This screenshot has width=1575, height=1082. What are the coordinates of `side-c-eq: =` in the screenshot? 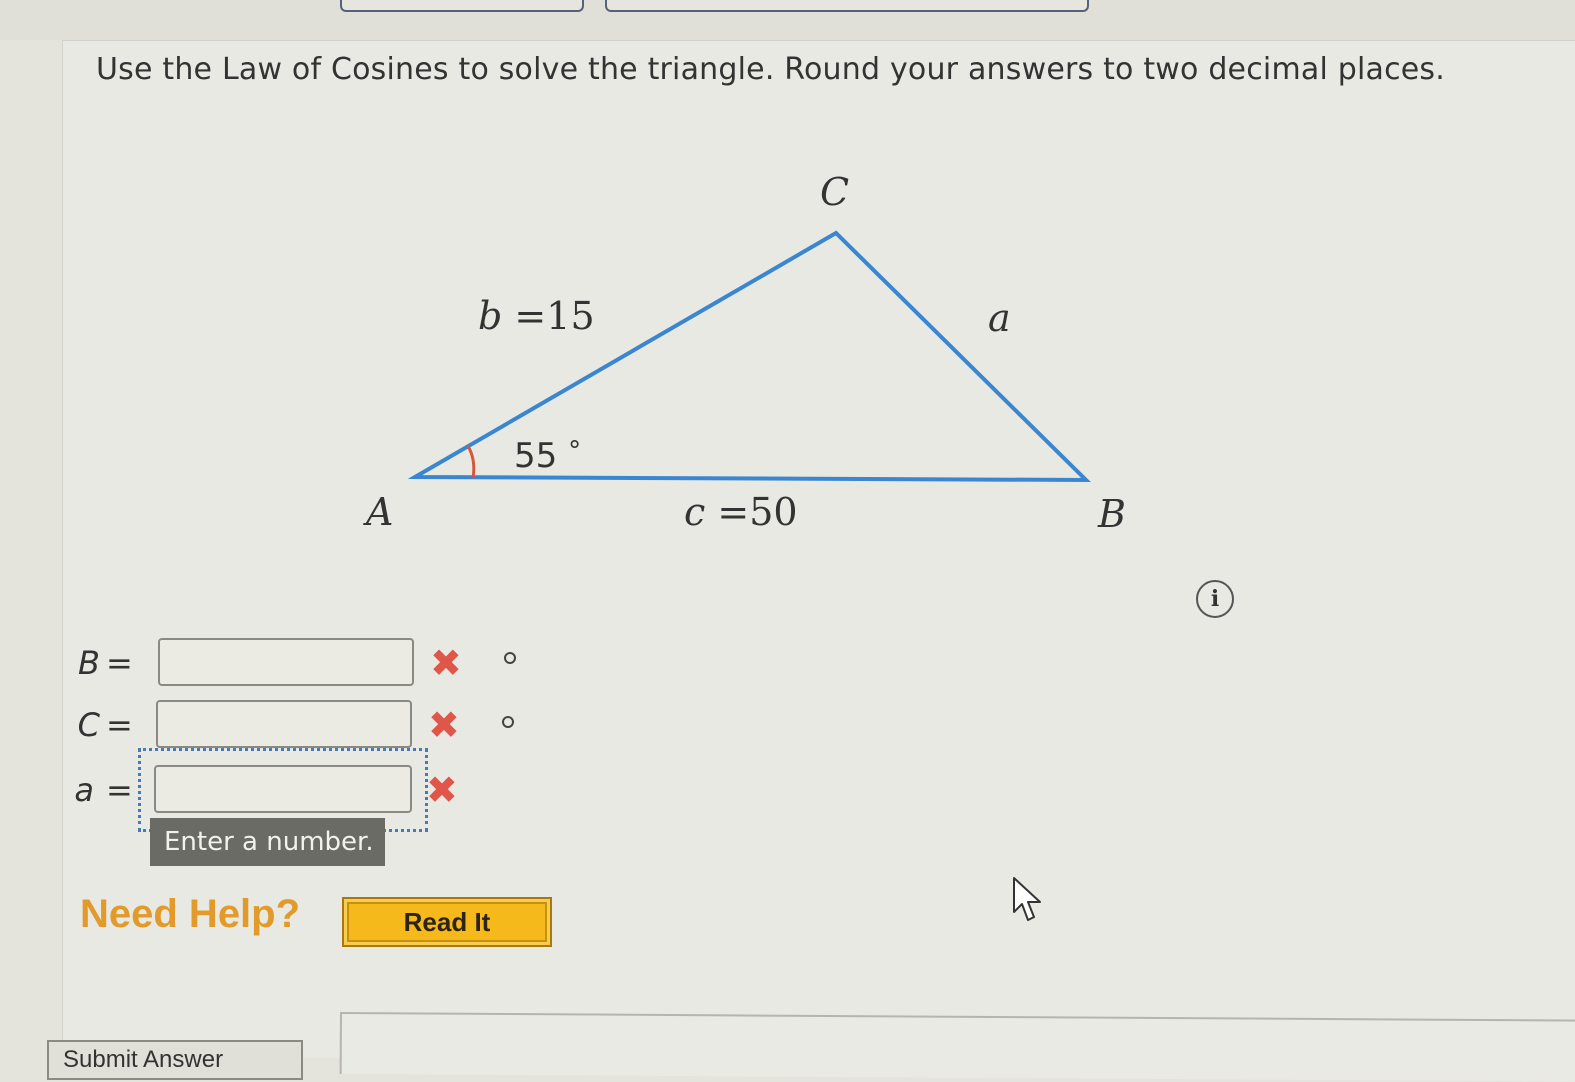 It's located at (733, 512).